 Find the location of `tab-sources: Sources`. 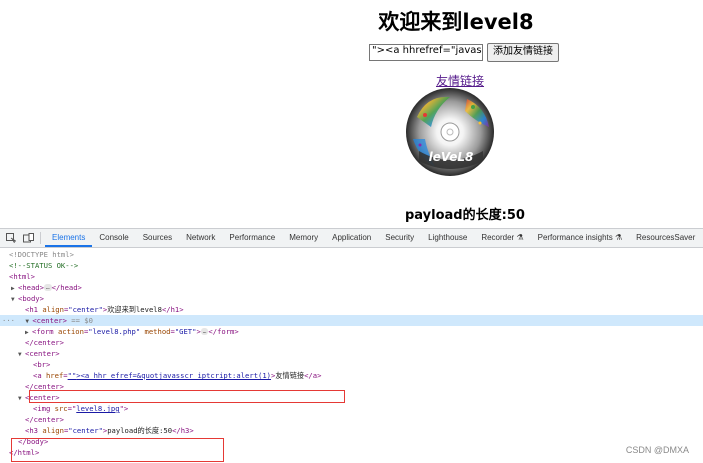

tab-sources: Sources is located at coordinates (157, 238).